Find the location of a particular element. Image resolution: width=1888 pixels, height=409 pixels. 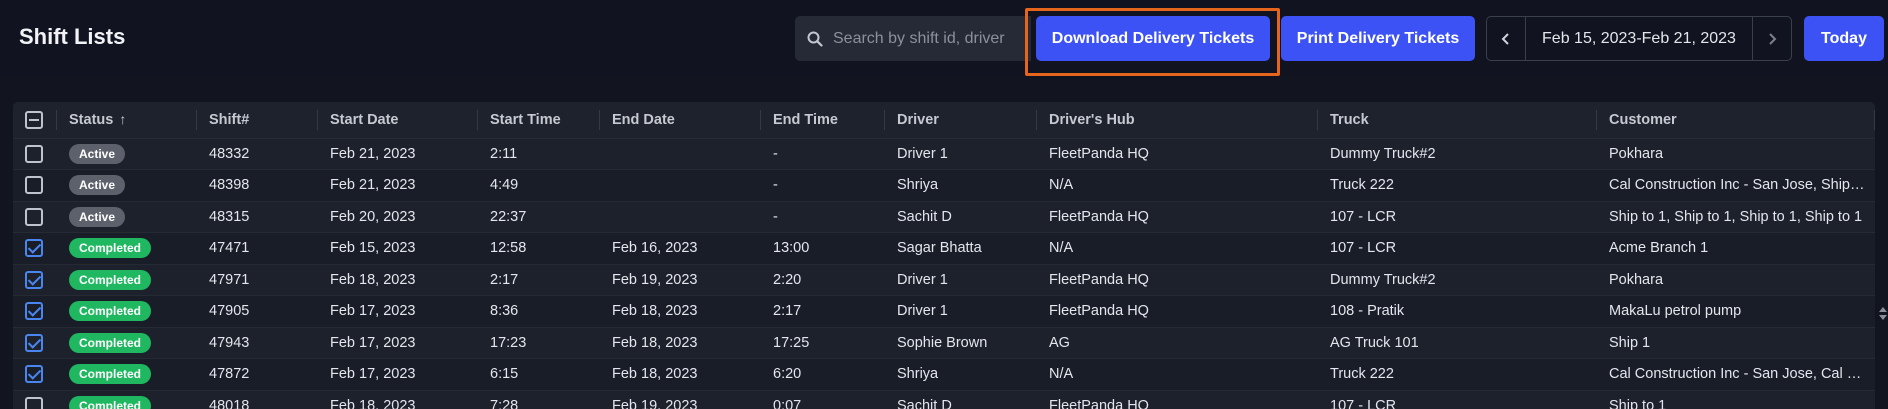

column-header-customer: Customer is located at coordinates (1736, 120).